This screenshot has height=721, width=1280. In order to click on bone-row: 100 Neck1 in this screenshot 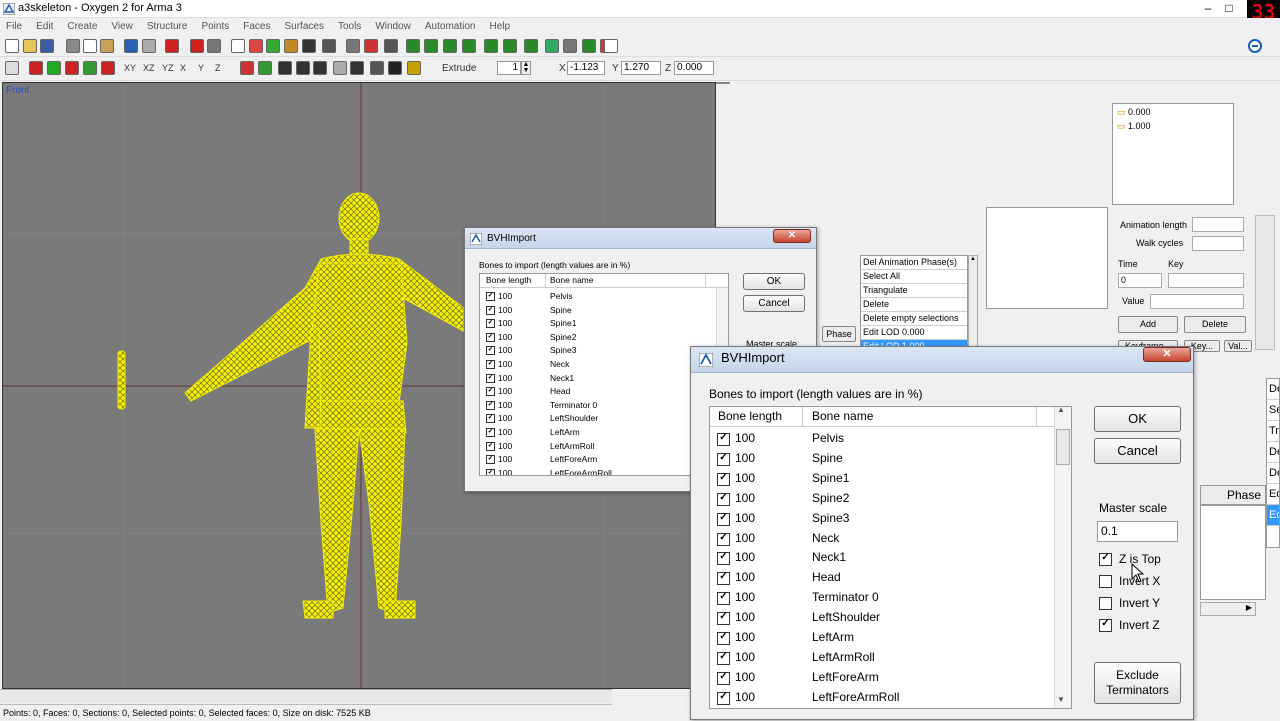, I will do `click(890, 558)`.